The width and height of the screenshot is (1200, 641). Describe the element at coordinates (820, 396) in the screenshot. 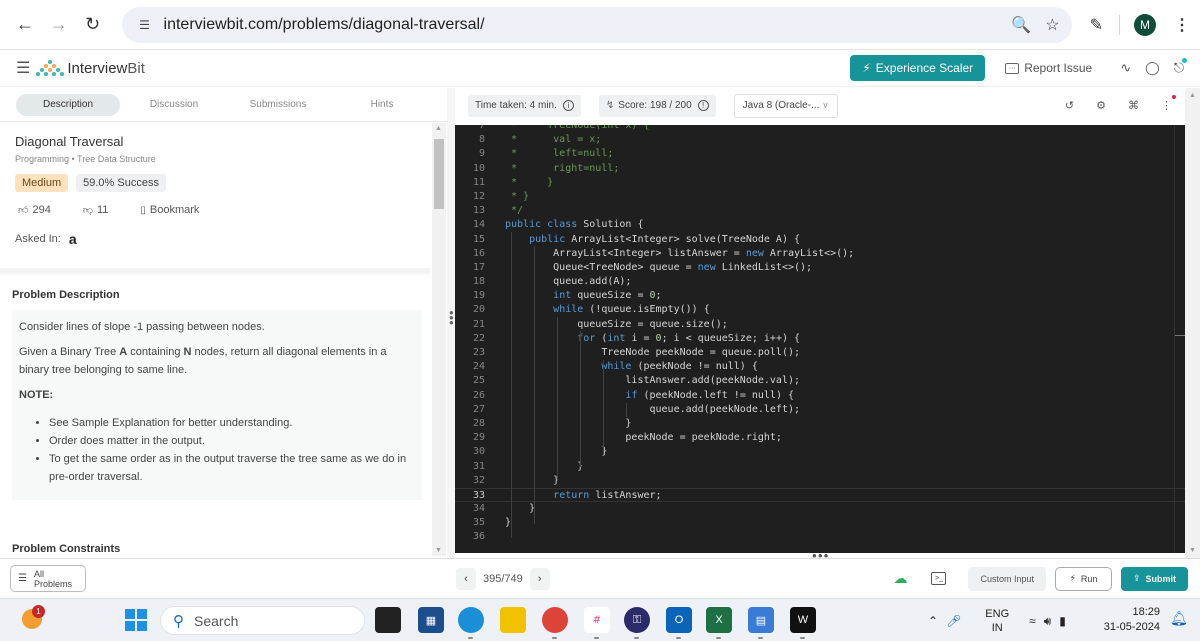

I see `code-line: 26 if (peekNode.left != null) {` at that location.